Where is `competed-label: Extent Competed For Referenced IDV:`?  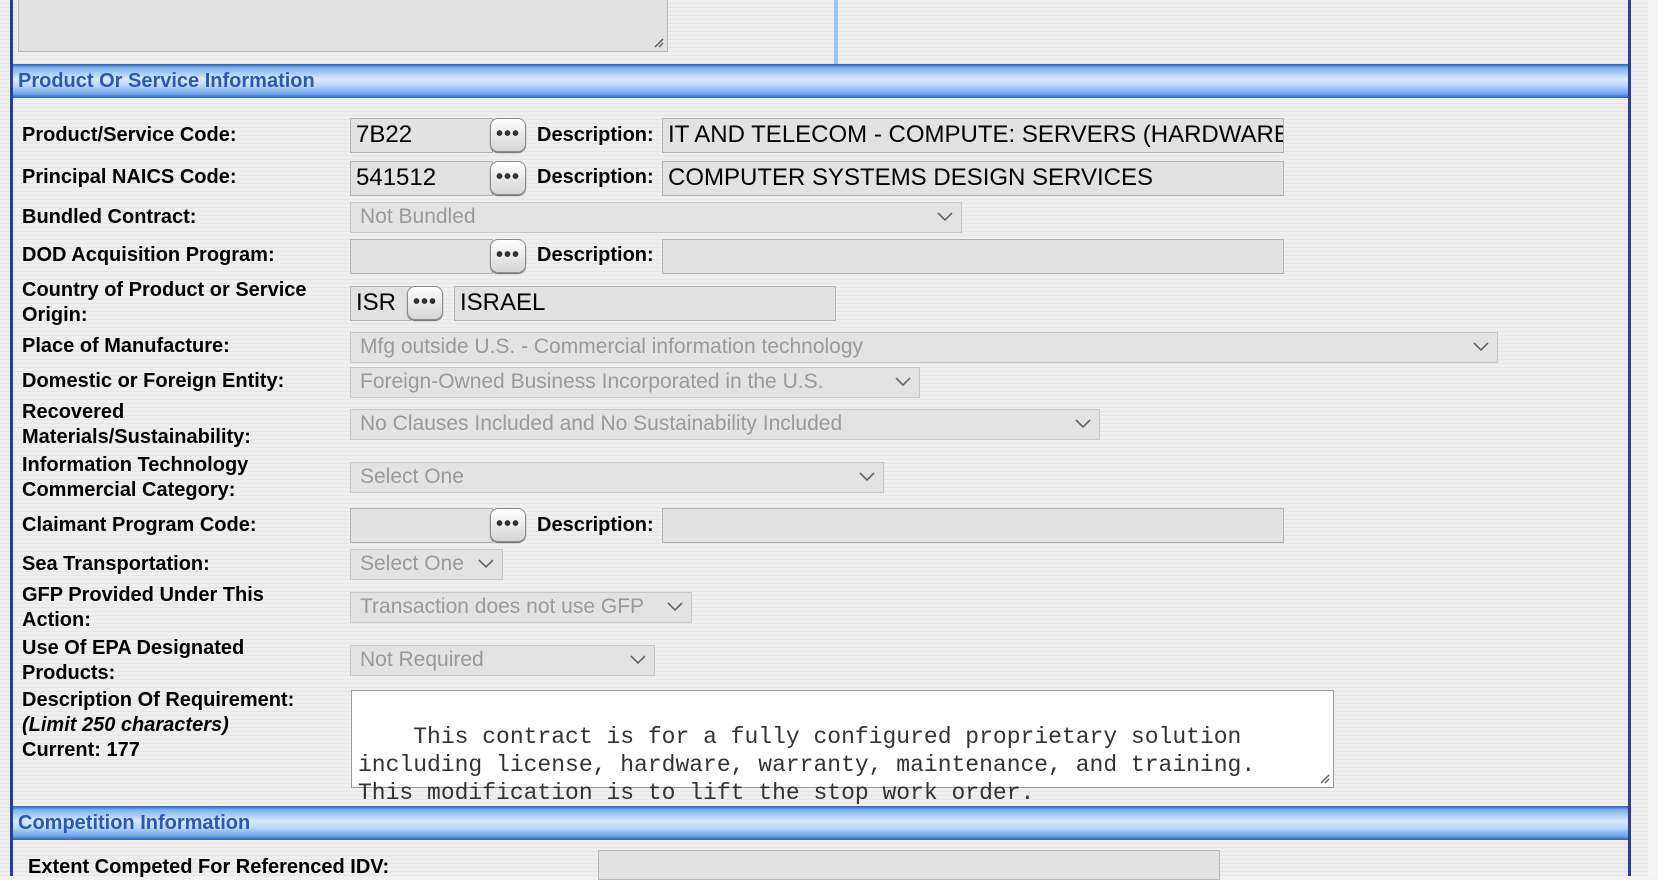
competed-label: Extent Competed For Referenced IDV: is located at coordinates (209, 867).